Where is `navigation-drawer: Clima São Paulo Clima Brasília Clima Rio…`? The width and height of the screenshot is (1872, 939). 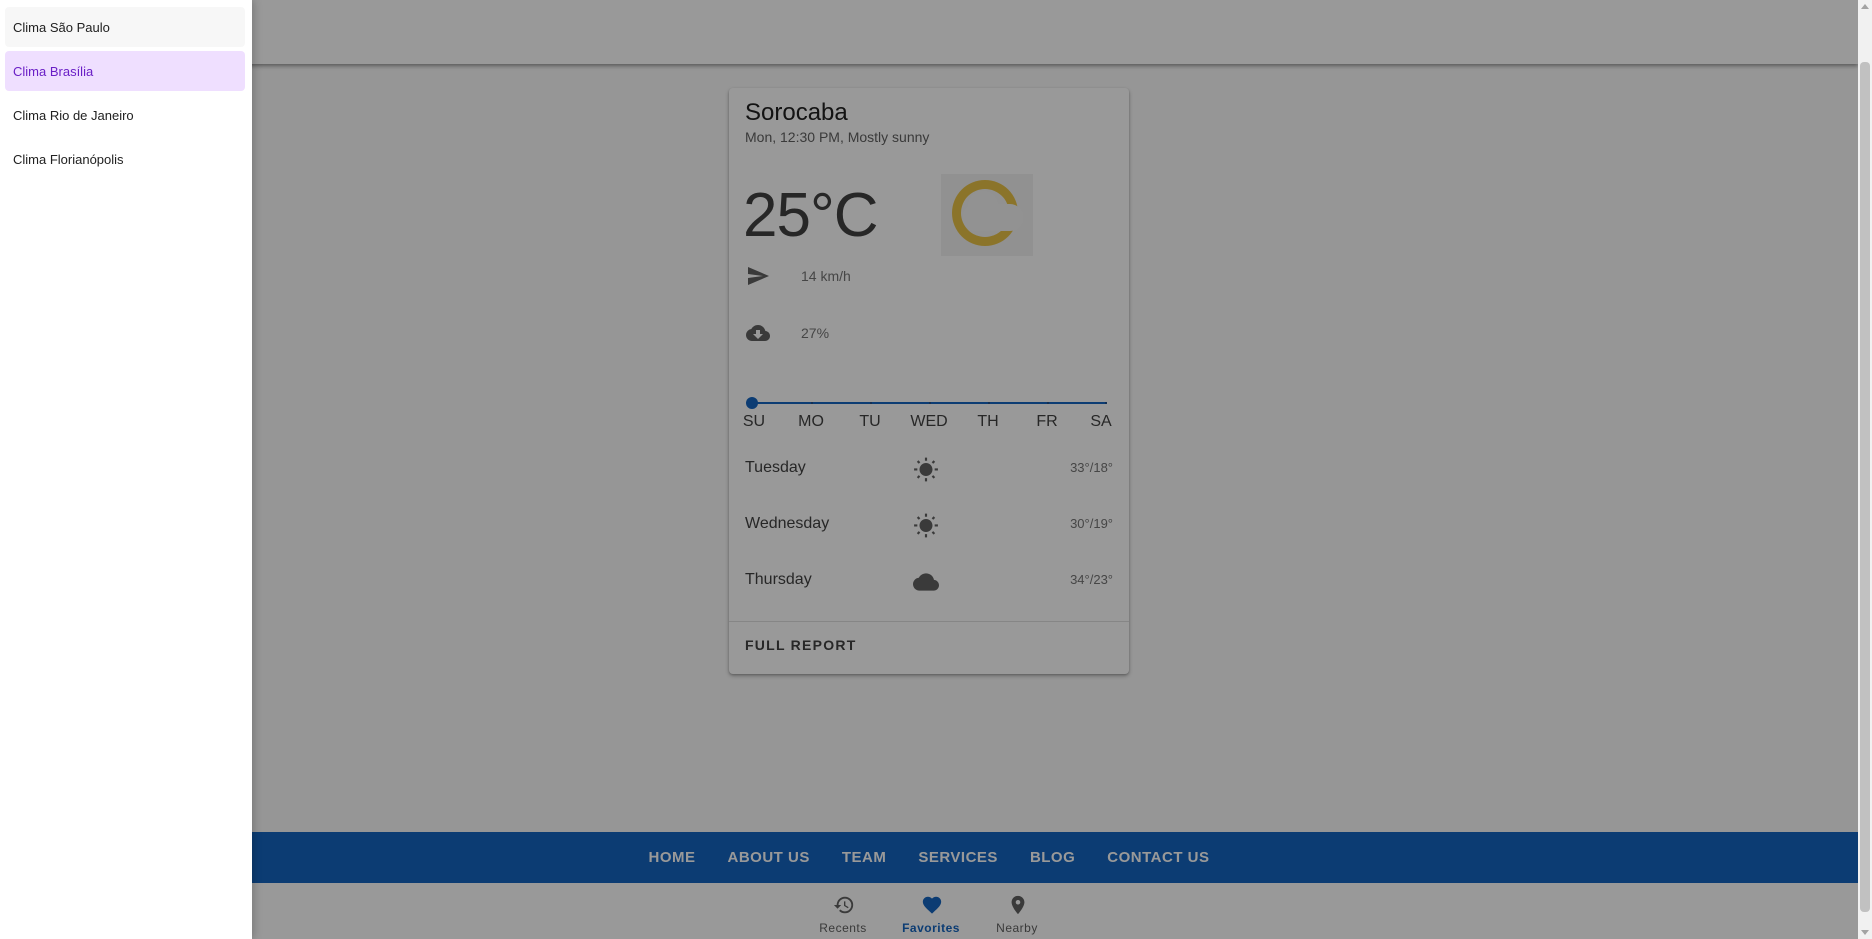 navigation-drawer: Clima São Paulo Clima Brasília Clima Rio… is located at coordinates (126, 469).